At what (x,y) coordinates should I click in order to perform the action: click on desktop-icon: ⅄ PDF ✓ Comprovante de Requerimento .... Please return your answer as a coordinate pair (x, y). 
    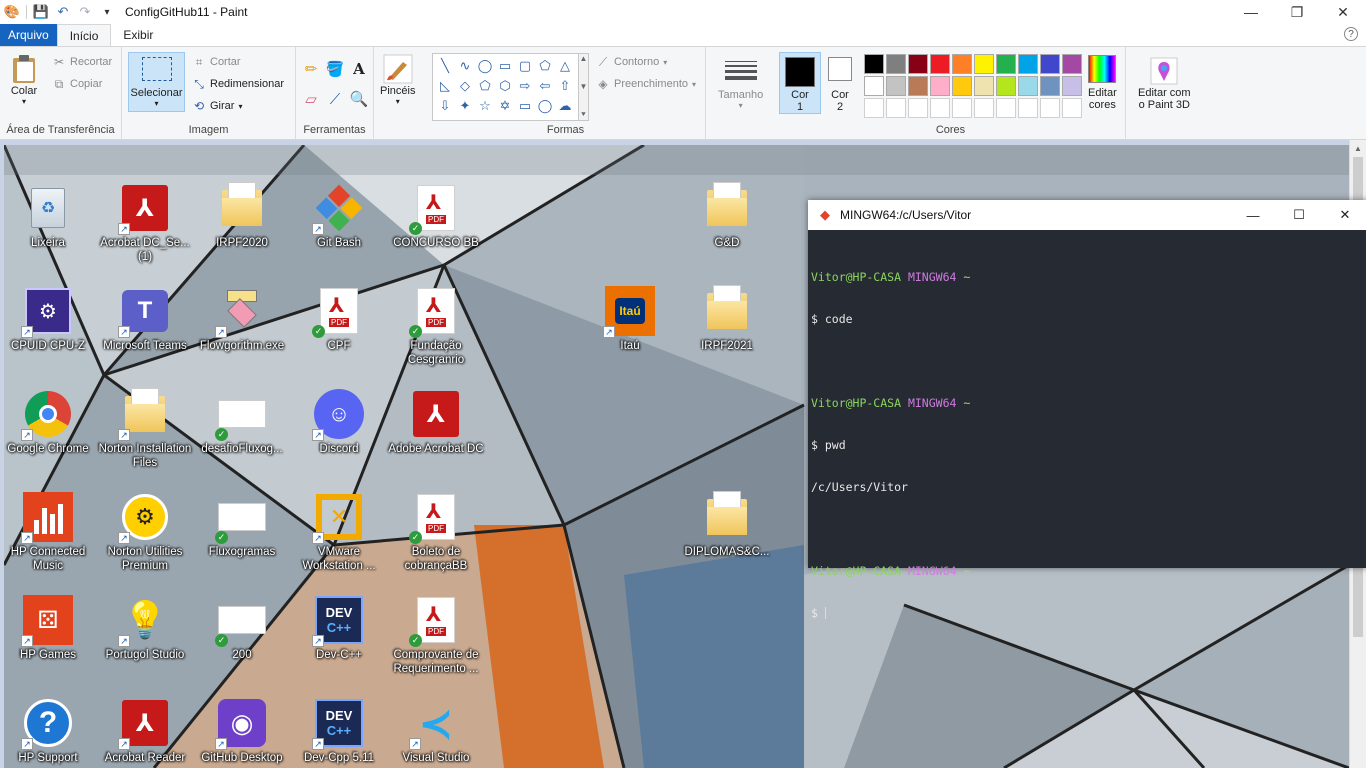
    Looking at the image, I should click on (436, 635).